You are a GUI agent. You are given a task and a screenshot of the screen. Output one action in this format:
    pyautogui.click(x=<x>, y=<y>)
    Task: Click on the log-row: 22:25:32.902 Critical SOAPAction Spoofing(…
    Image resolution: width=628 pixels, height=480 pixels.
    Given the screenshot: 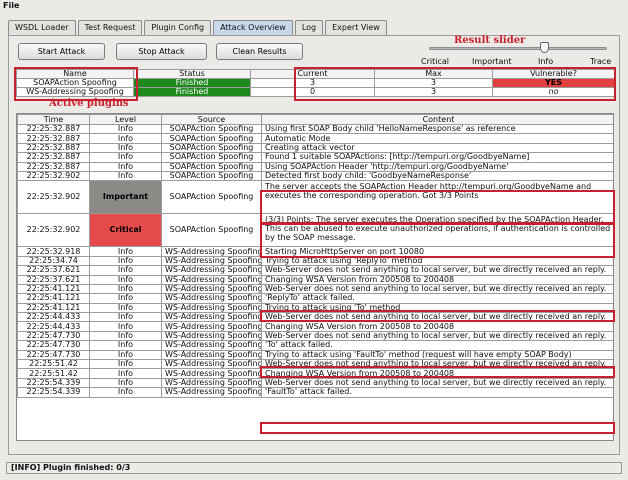 What is the action you would take?
    pyautogui.click(x=315, y=230)
    